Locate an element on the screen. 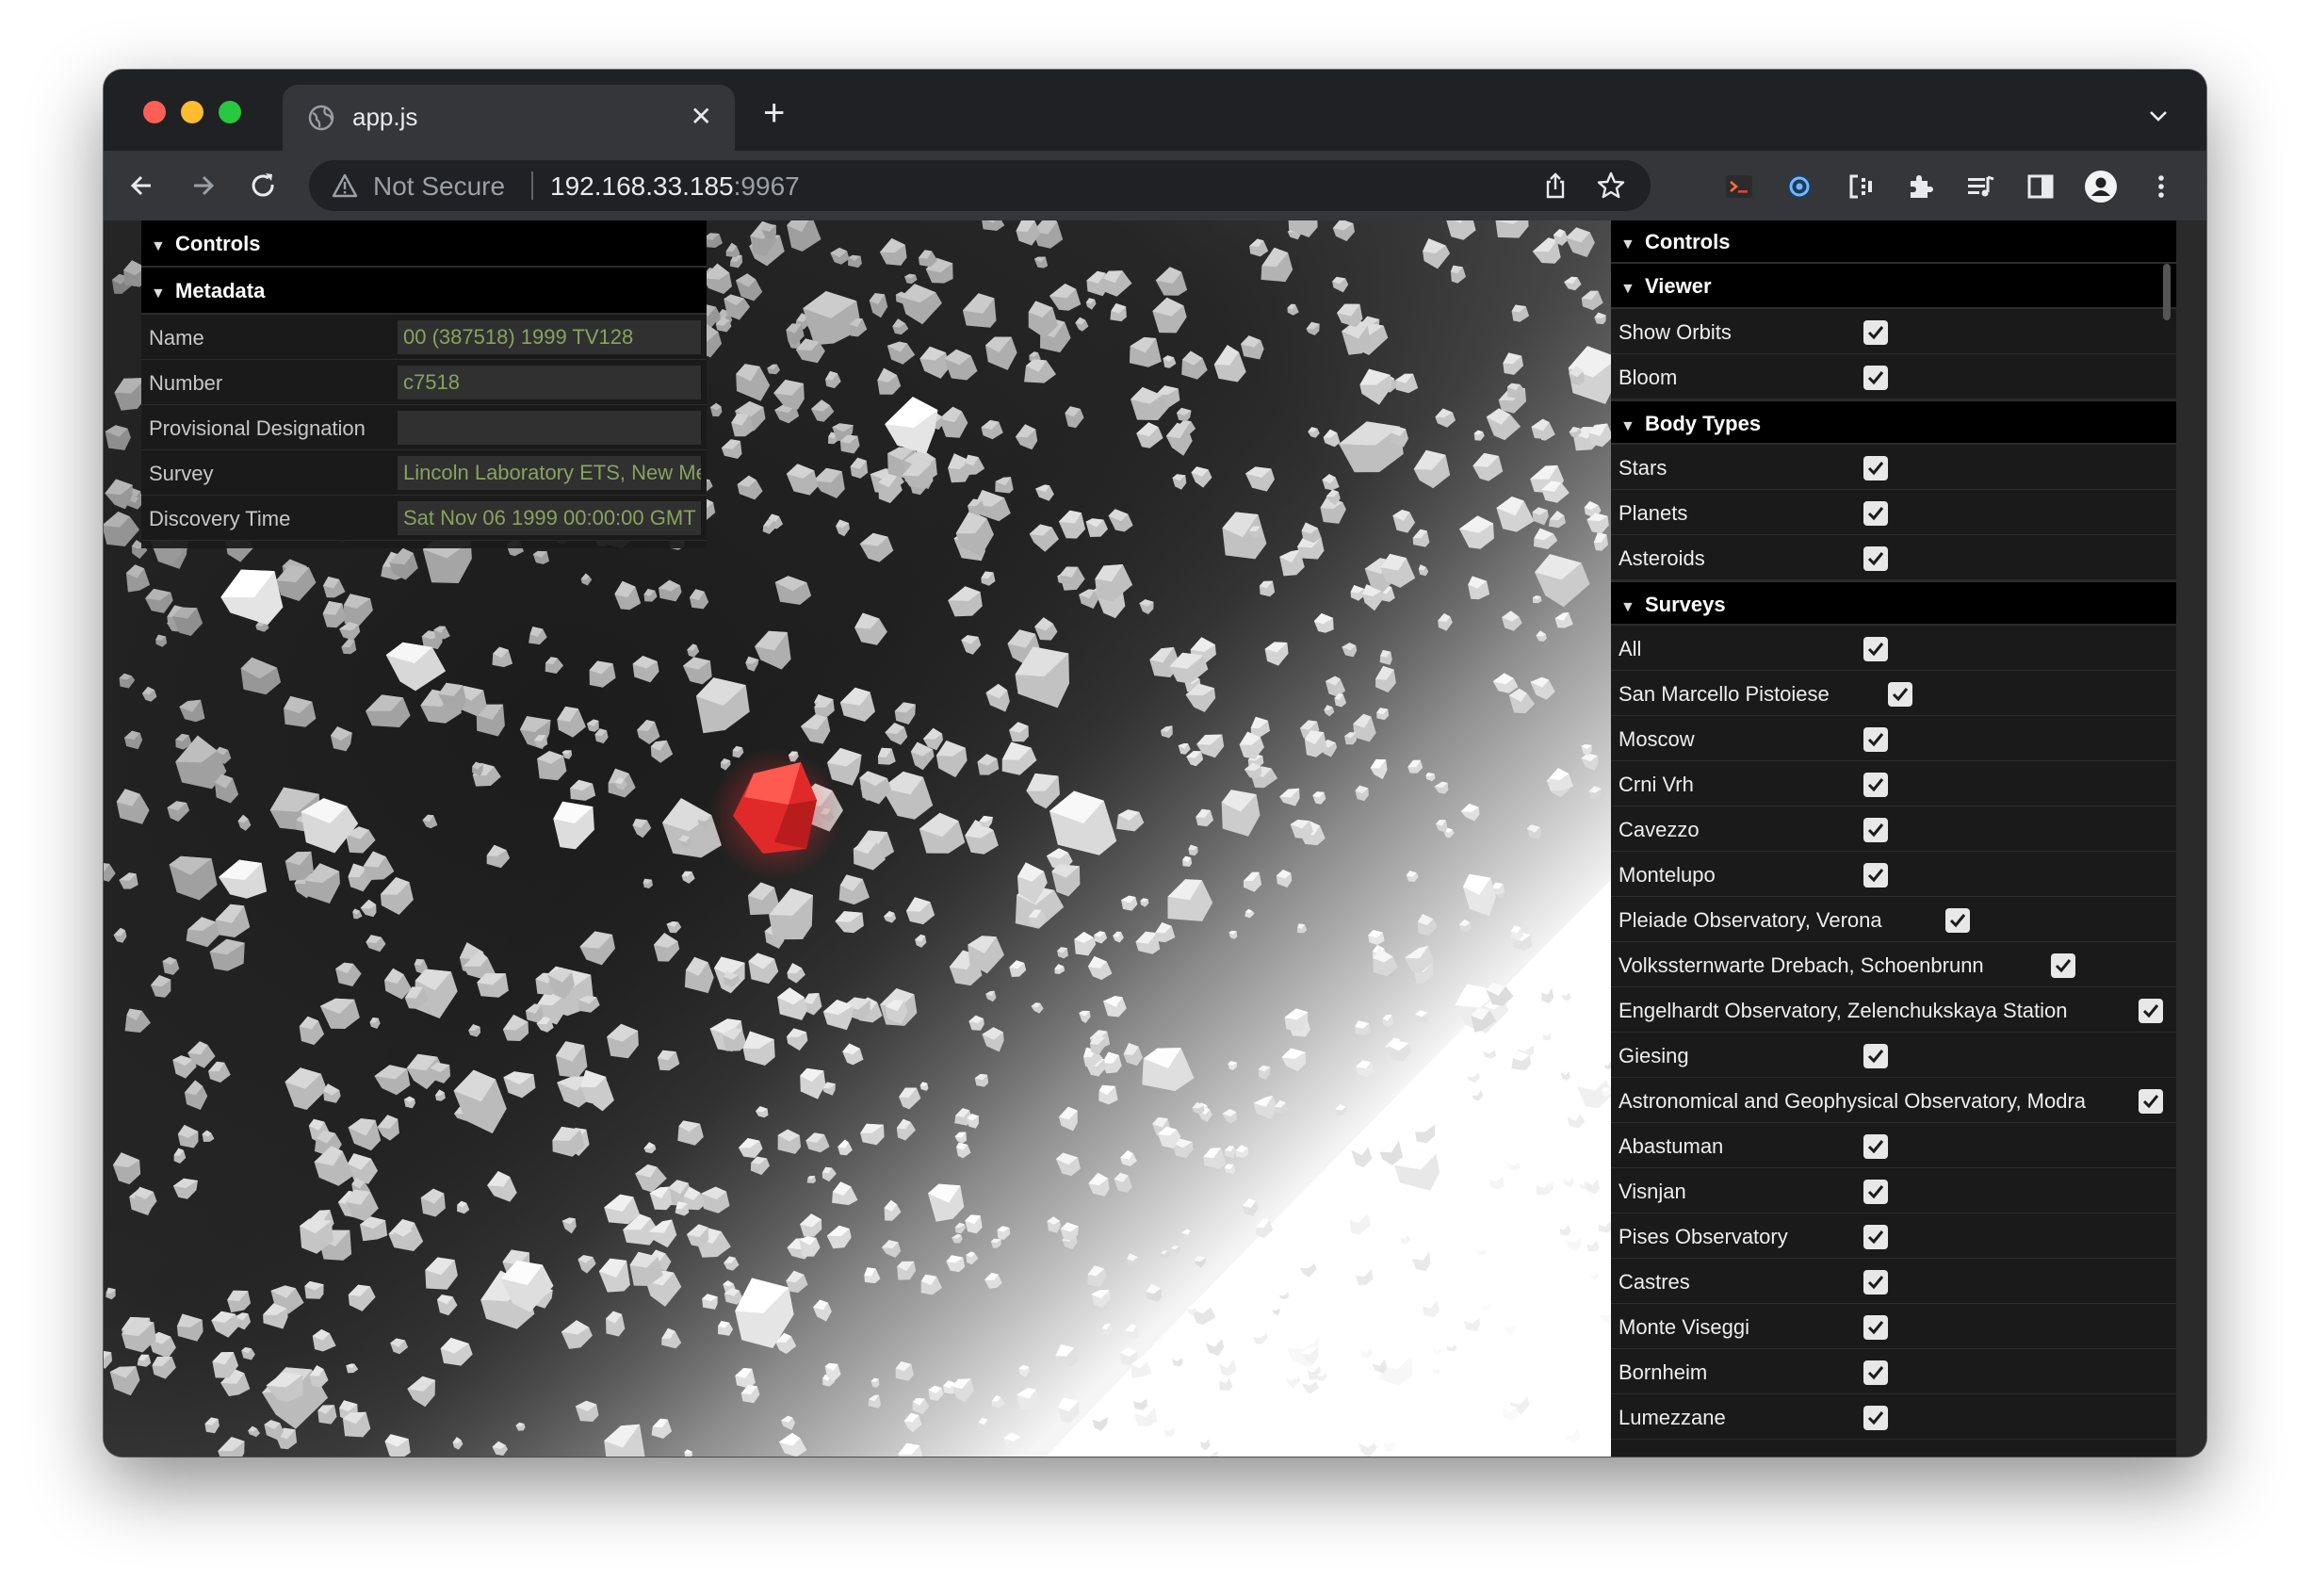 This screenshot has height=1596, width=2310. checkbox-label: Stars is located at coordinates (1643, 468).